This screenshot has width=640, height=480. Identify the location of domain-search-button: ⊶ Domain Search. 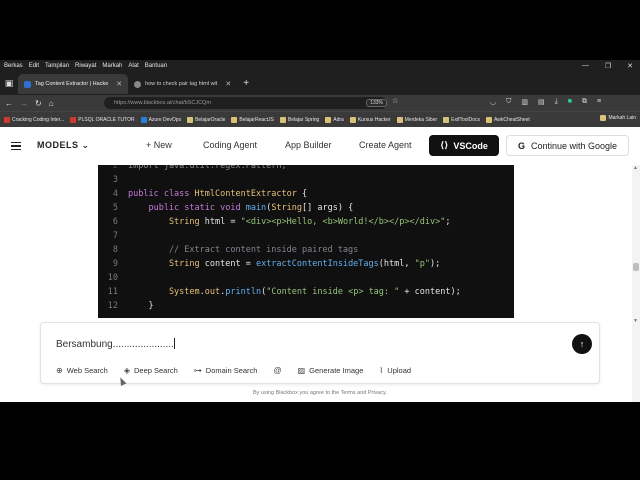
(226, 370).